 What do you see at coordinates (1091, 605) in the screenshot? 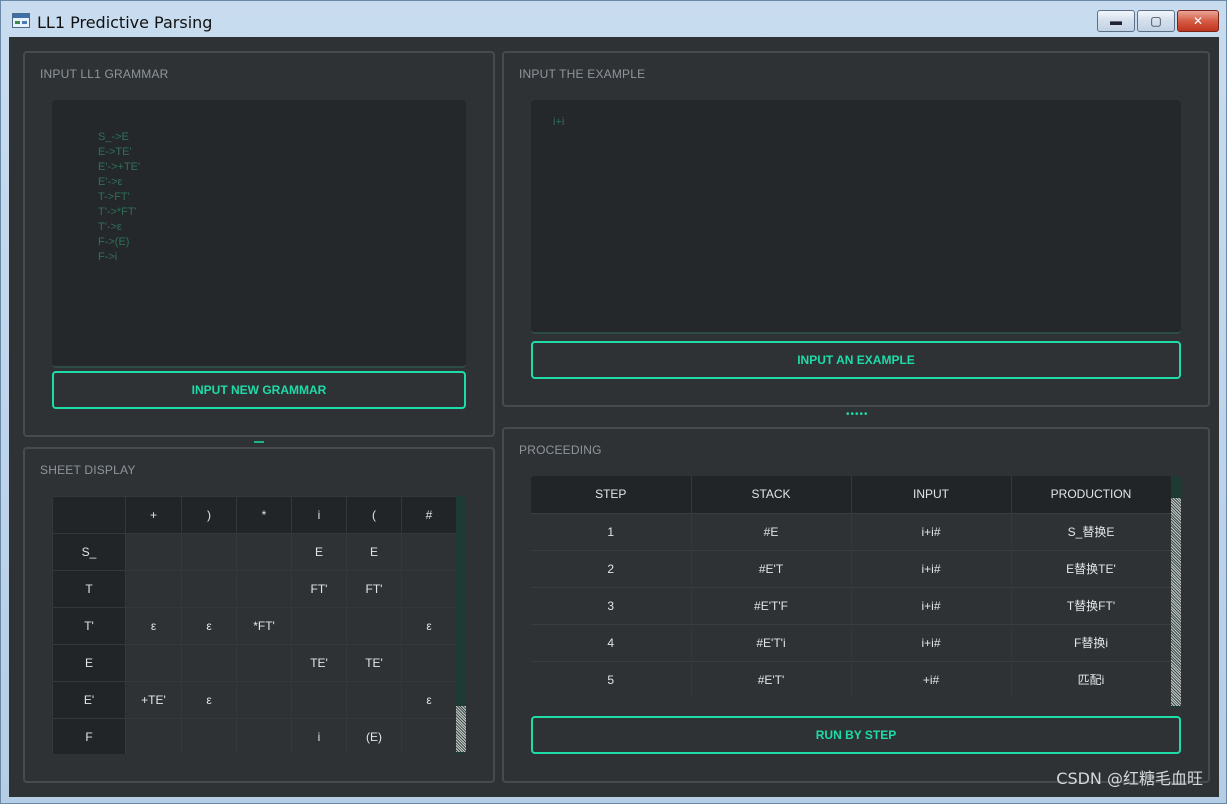
I see `proceeding-cell: T替换FT'` at bounding box center [1091, 605].